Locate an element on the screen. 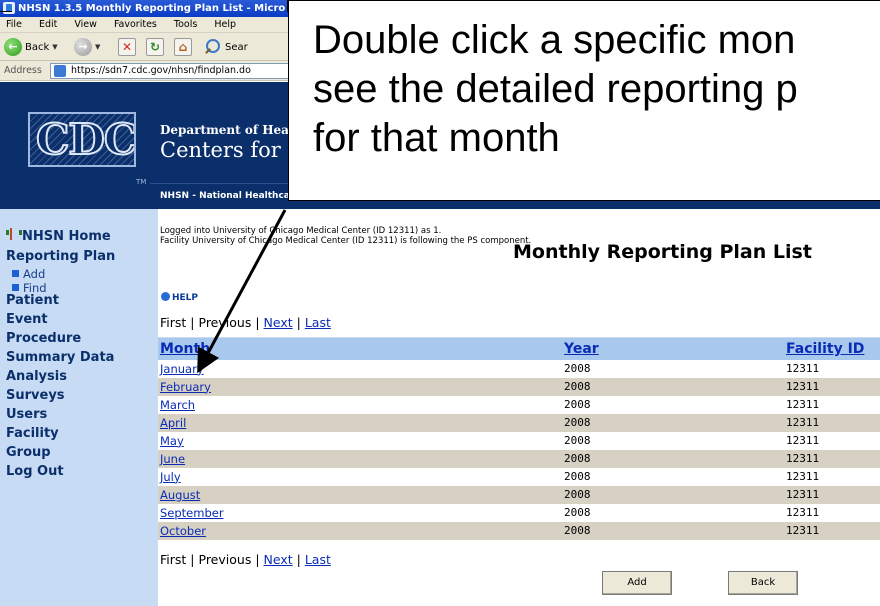 This screenshot has width=880, height=606. month-link: March is located at coordinates (360, 405).